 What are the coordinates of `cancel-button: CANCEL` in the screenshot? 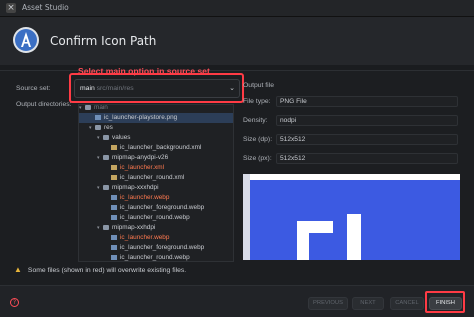 It's located at (407, 303).